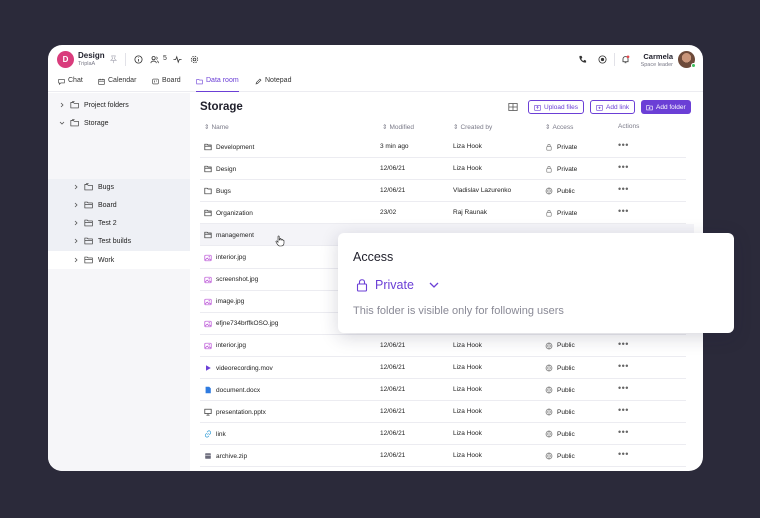  I want to click on pin-icon, so click(113, 59).